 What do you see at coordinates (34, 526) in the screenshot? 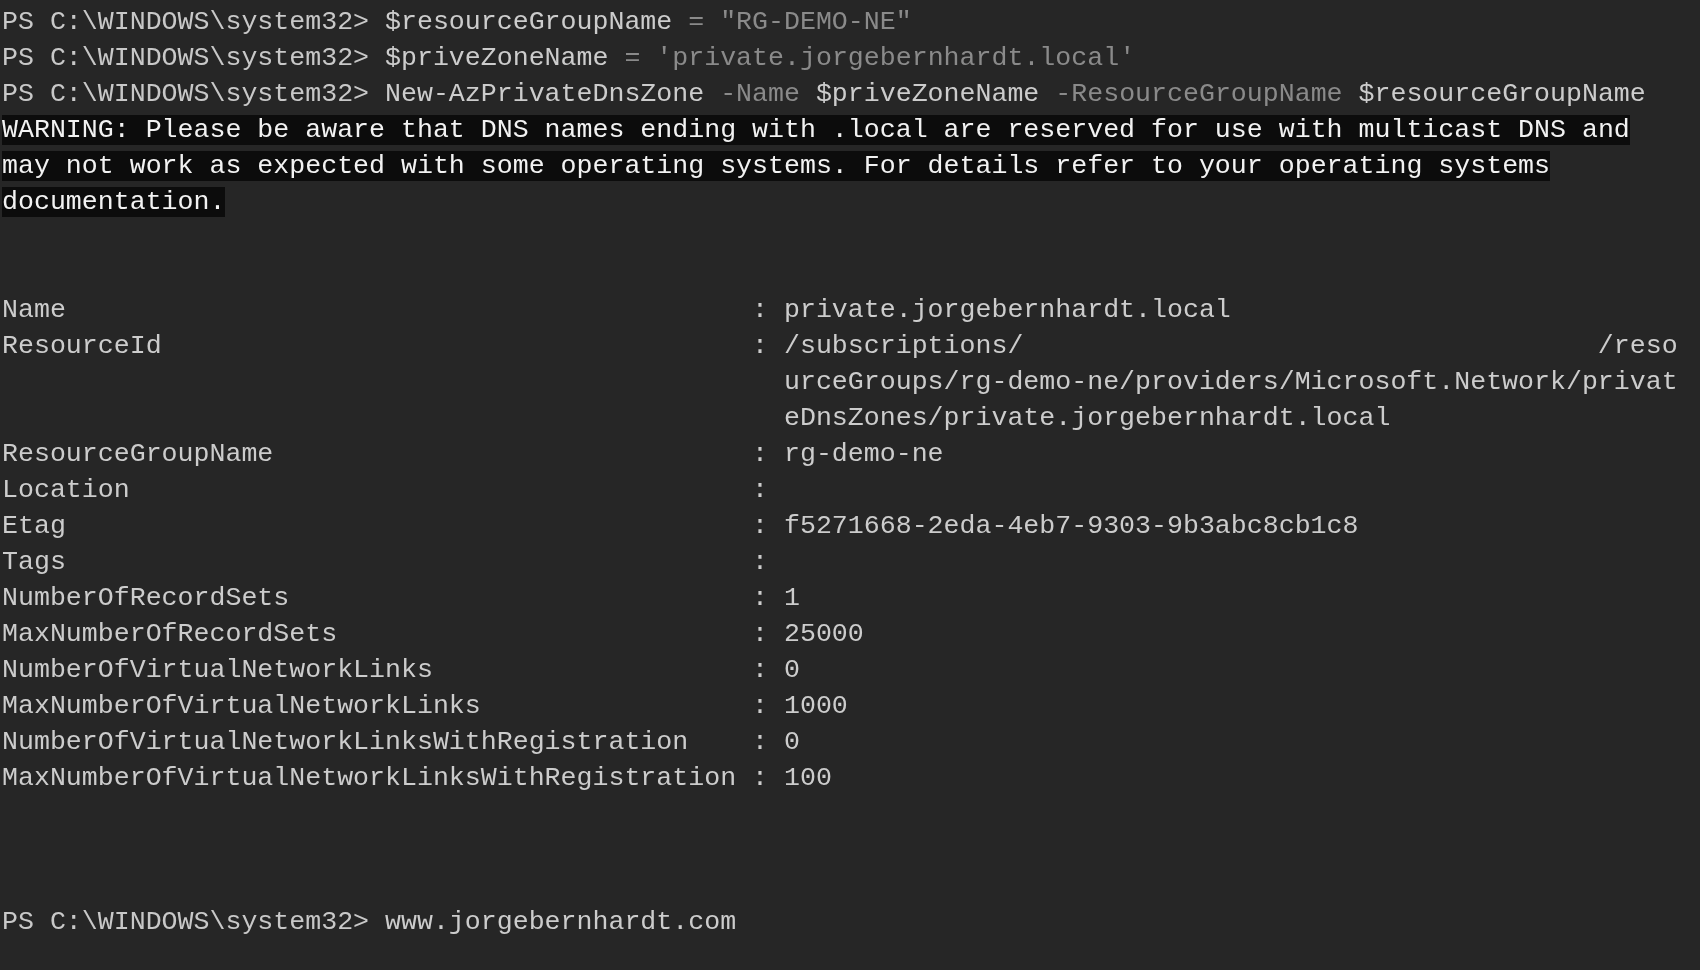
I see `property-name: Etag` at bounding box center [34, 526].